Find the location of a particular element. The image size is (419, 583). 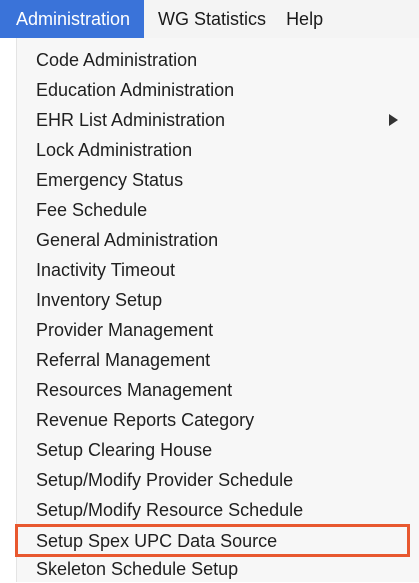

menu-item-lock-administration: Lock Administration is located at coordinates (114, 150).